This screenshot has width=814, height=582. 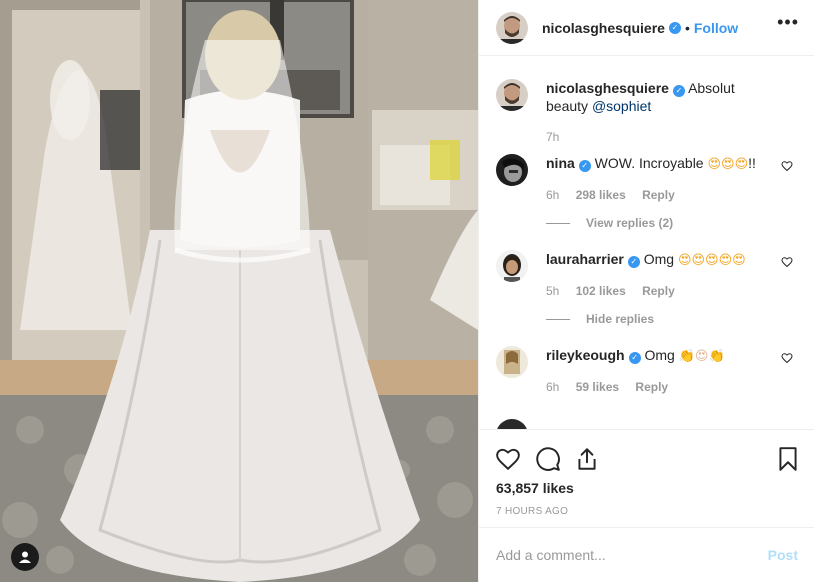 What do you see at coordinates (535, 488) in the screenshot?
I see `likes-count: 63,857 likes` at bounding box center [535, 488].